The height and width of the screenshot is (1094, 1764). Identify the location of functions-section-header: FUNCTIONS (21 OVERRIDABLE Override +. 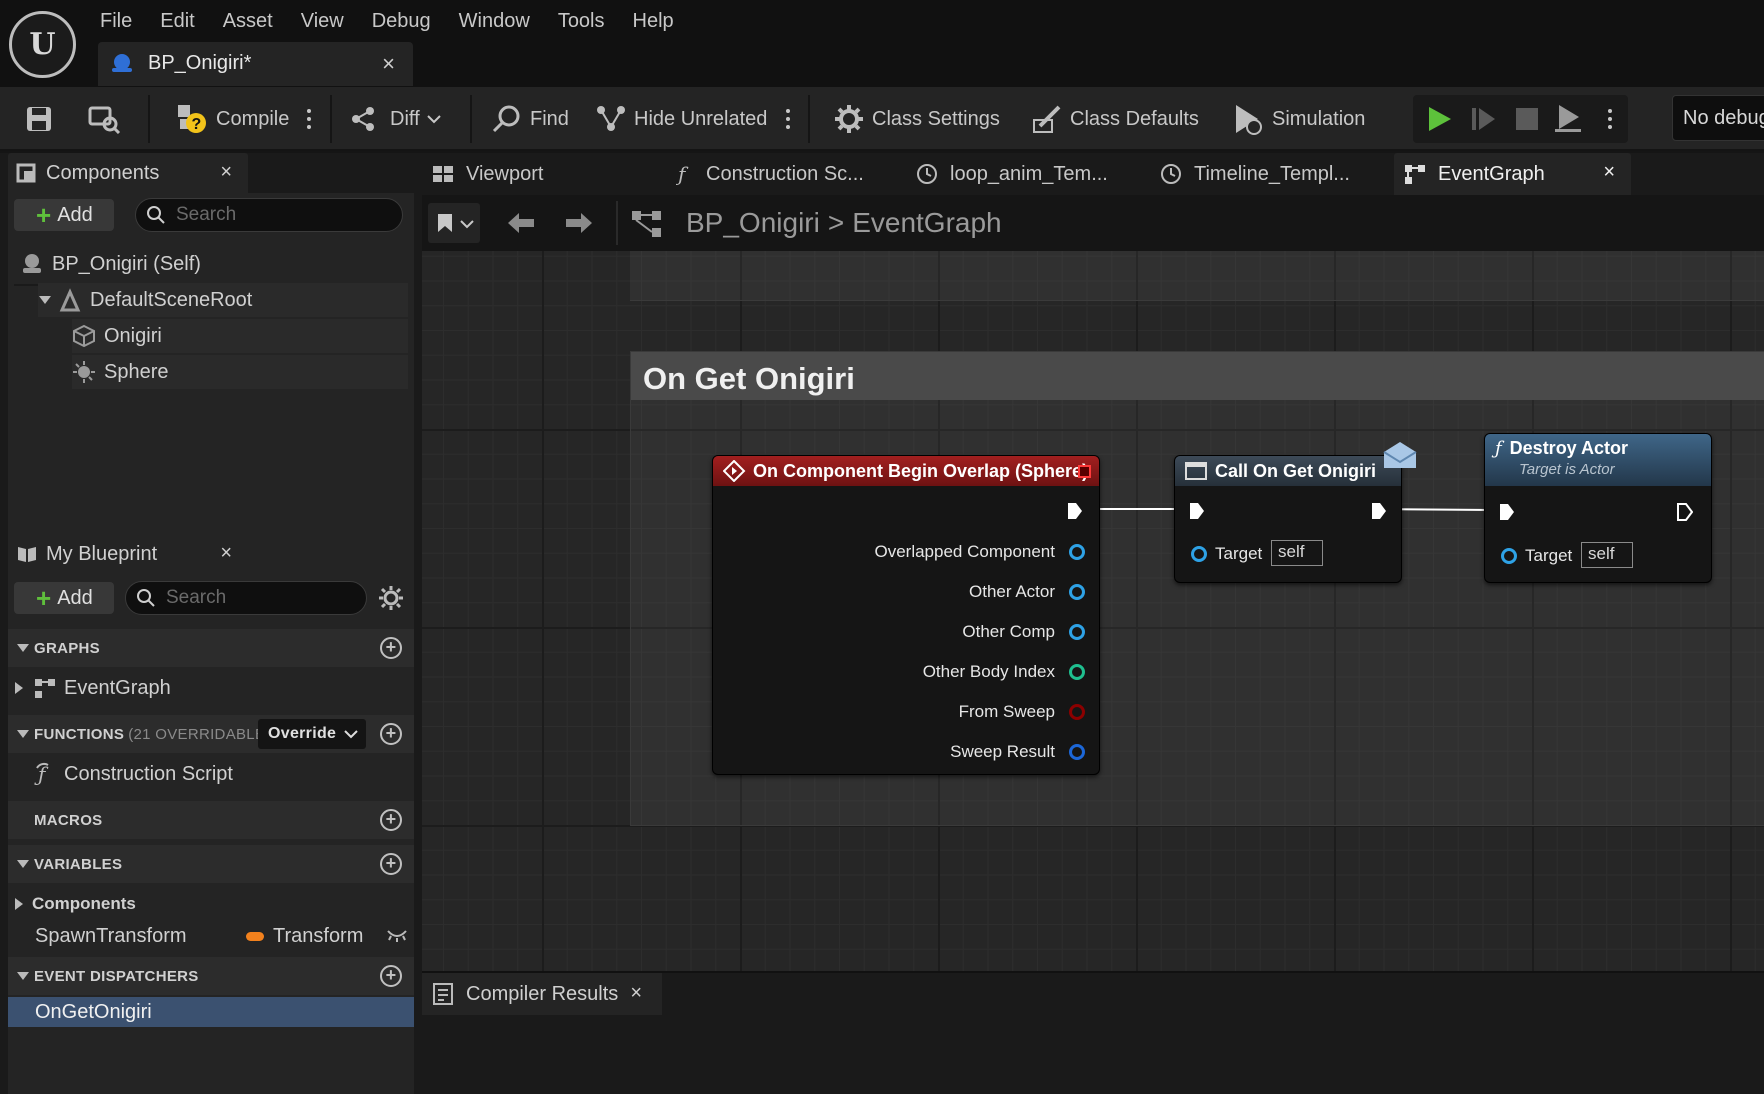
(211, 734).